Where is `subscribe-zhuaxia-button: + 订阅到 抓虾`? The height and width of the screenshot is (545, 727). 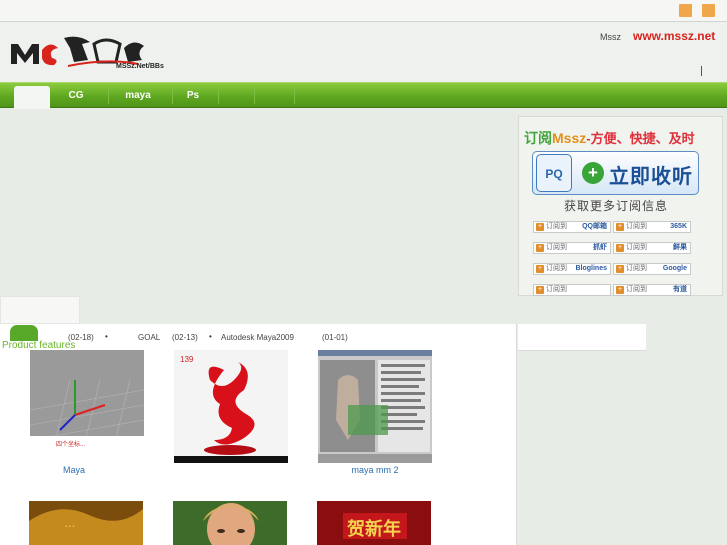 subscribe-zhuaxia-button: + 订阅到 抓虾 is located at coordinates (572, 248).